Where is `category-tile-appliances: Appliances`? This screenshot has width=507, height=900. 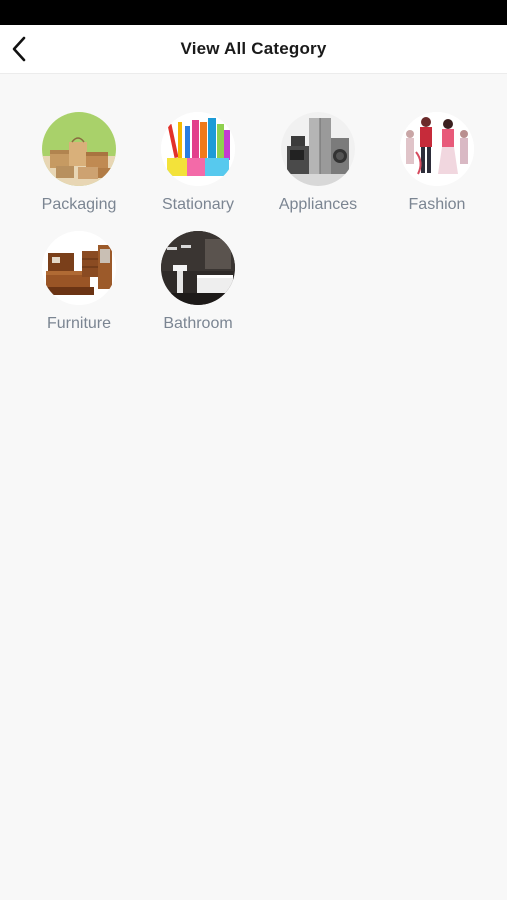 category-tile-appliances: Appliances is located at coordinates (318, 143).